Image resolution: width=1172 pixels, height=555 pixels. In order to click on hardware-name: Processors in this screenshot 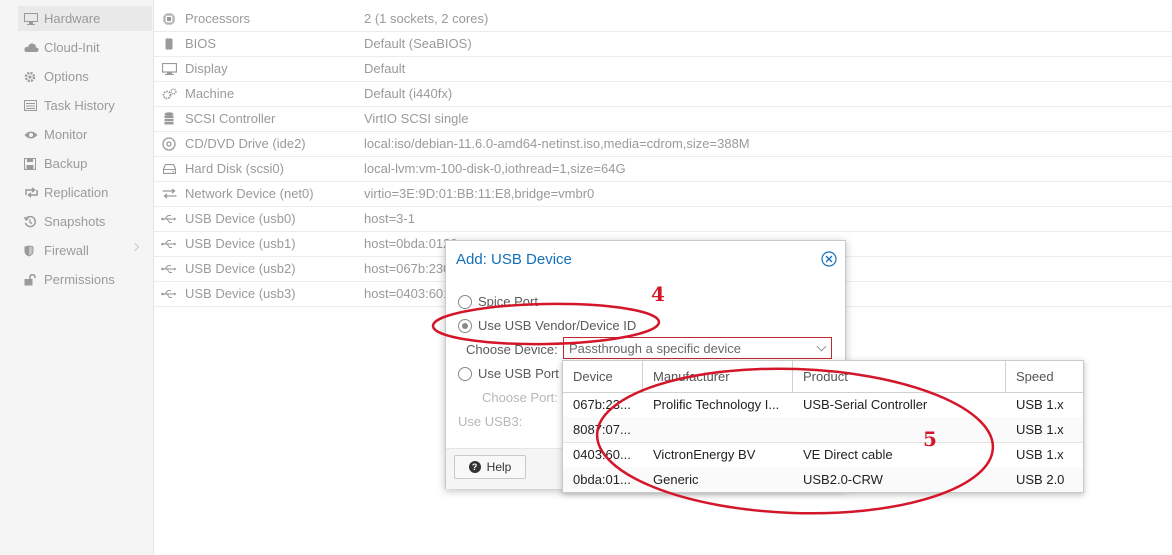, I will do `click(218, 18)`.